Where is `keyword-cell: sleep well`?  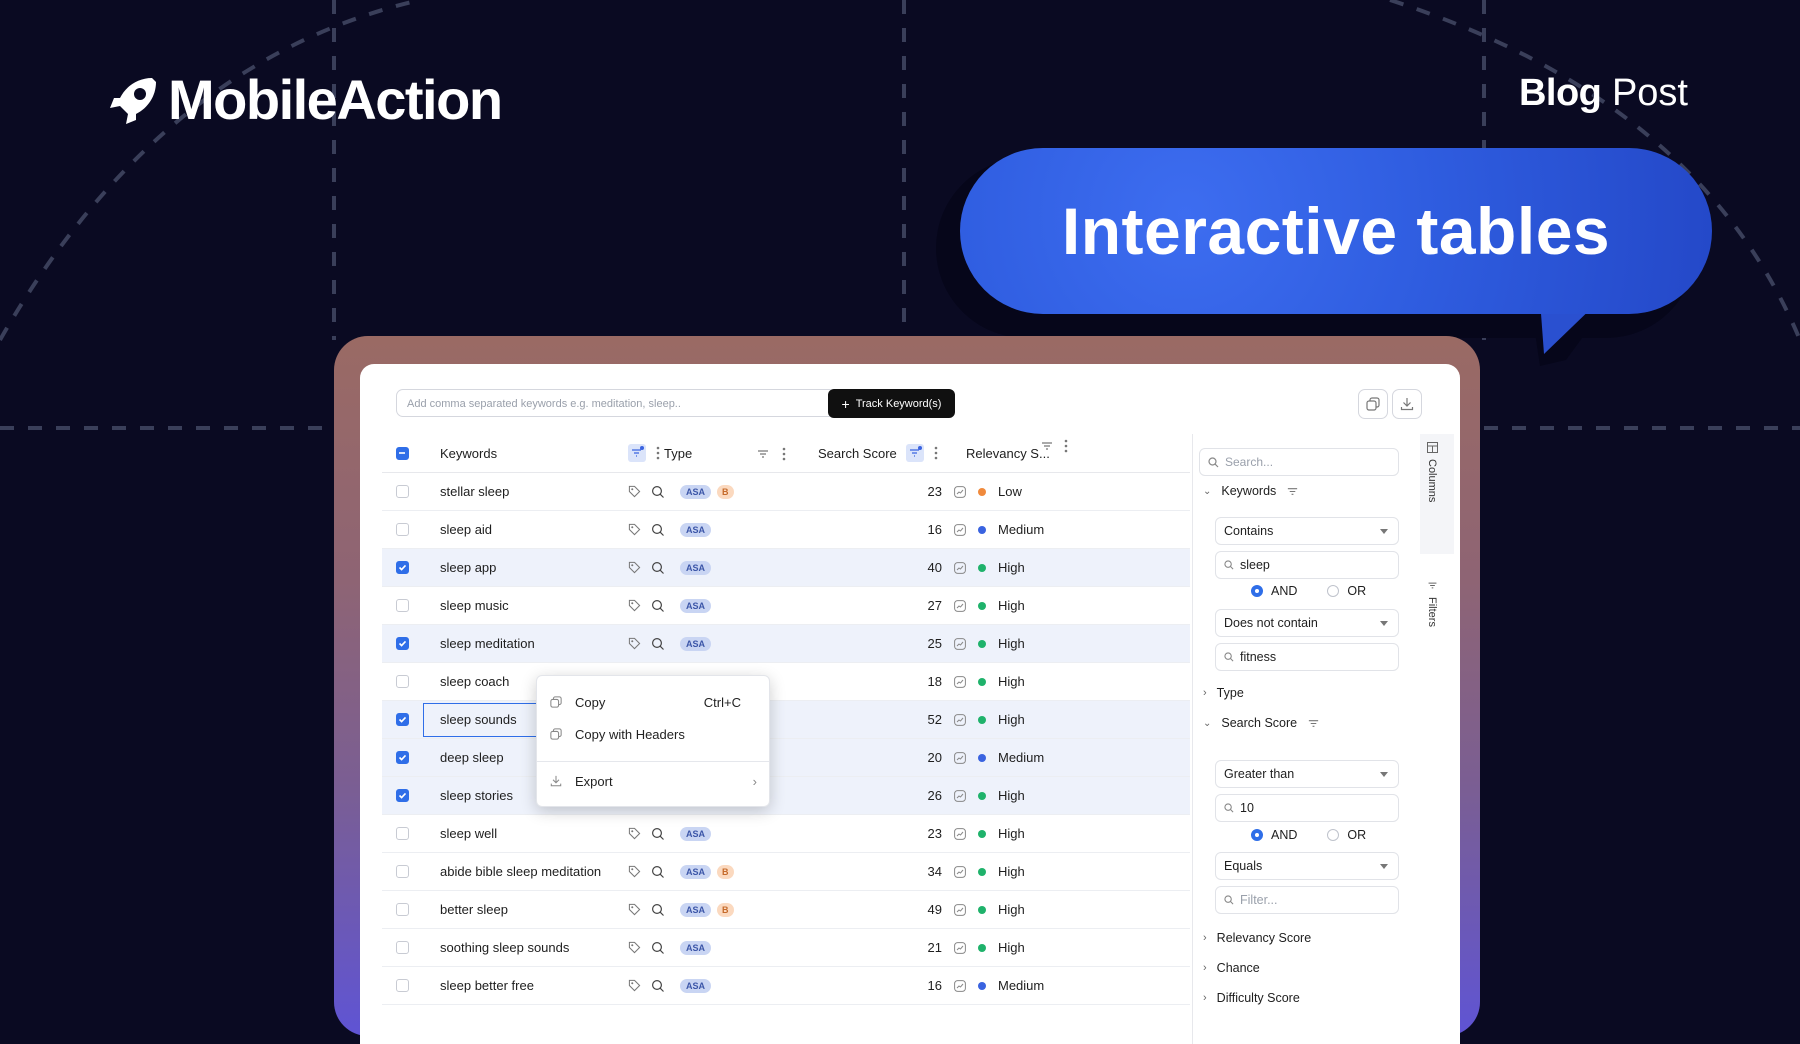 keyword-cell: sleep well is located at coordinates (543, 833).